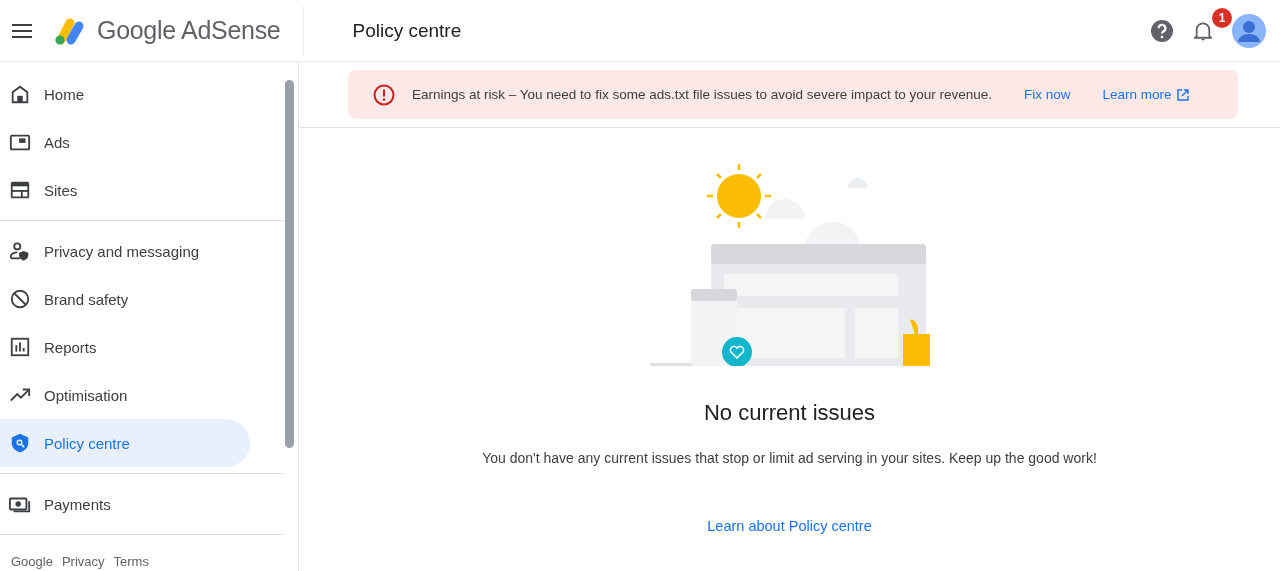  What do you see at coordinates (789, 526) in the screenshot?
I see `learn-link: Learn about Policy centre` at bounding box center [789, 526].